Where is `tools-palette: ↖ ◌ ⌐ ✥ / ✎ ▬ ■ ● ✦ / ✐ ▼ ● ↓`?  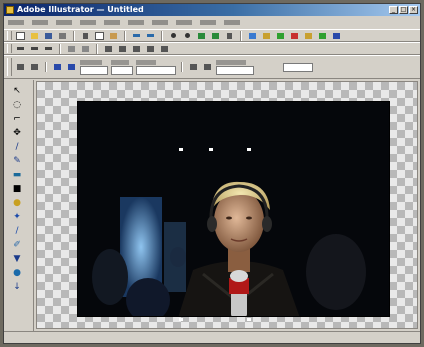 tools-palette: ↖ ◌ ⌐ ✥ / ✎ ▬ ■ ● ✦ / ✐ ▼ ● ↓ is located at coordinates (19, 206).